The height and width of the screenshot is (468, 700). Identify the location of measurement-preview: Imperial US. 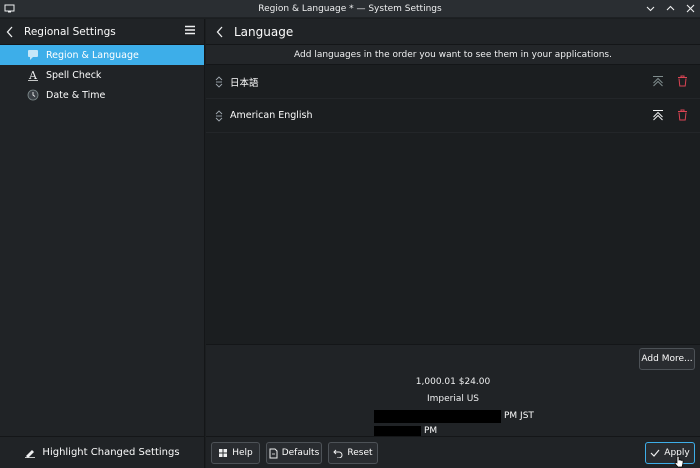
(453, 399).